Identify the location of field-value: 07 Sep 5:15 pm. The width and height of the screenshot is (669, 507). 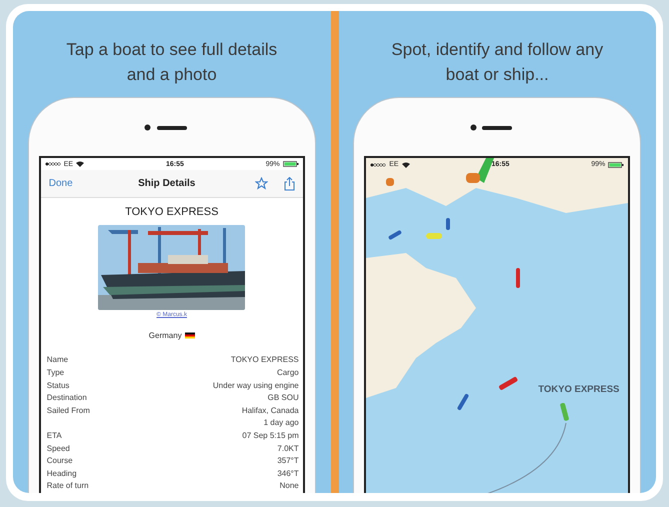
(270, 436).